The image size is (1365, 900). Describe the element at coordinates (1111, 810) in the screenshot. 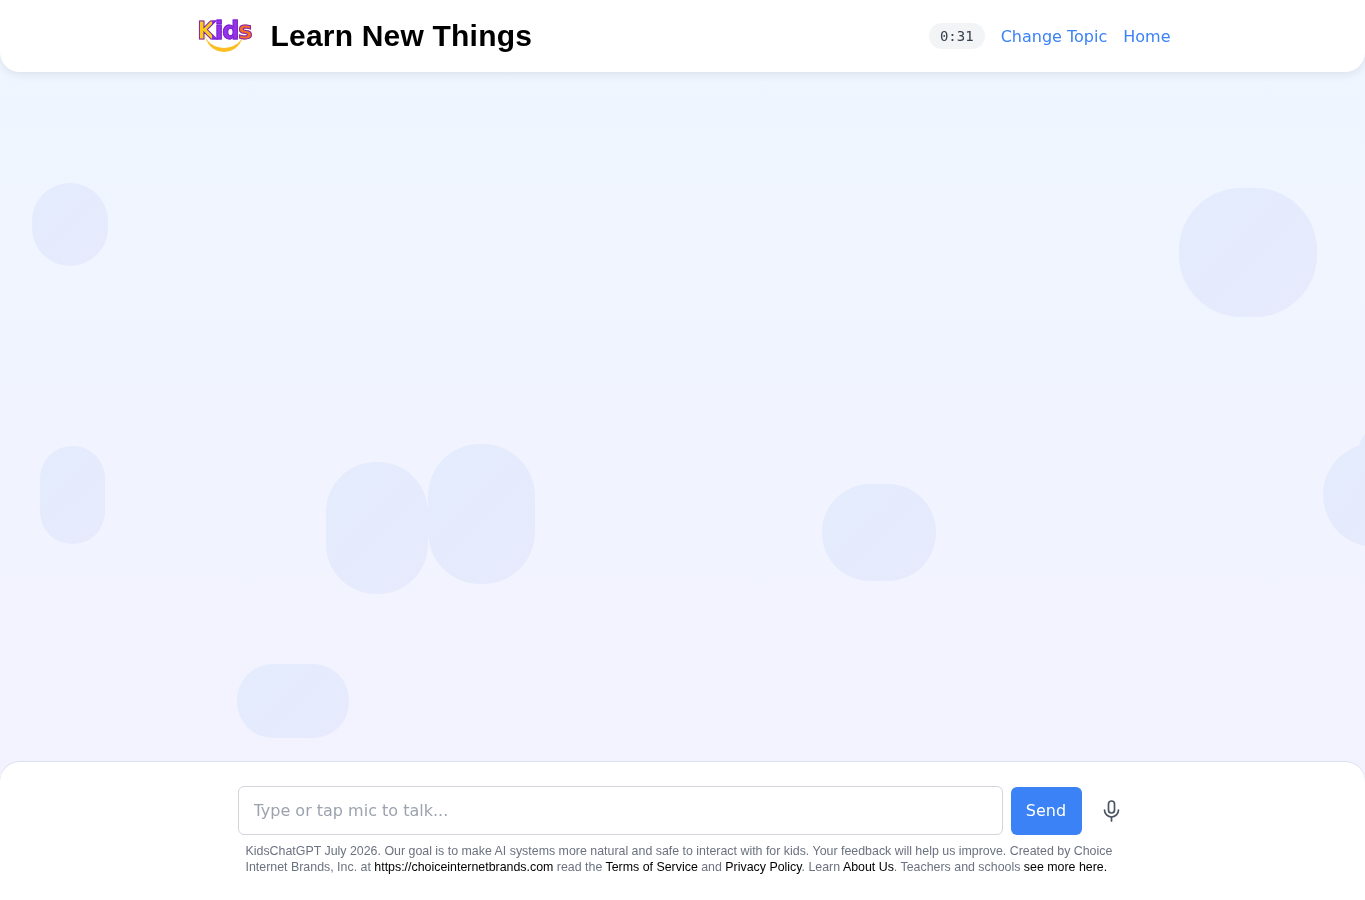

I see `microphone-icon` at that location.